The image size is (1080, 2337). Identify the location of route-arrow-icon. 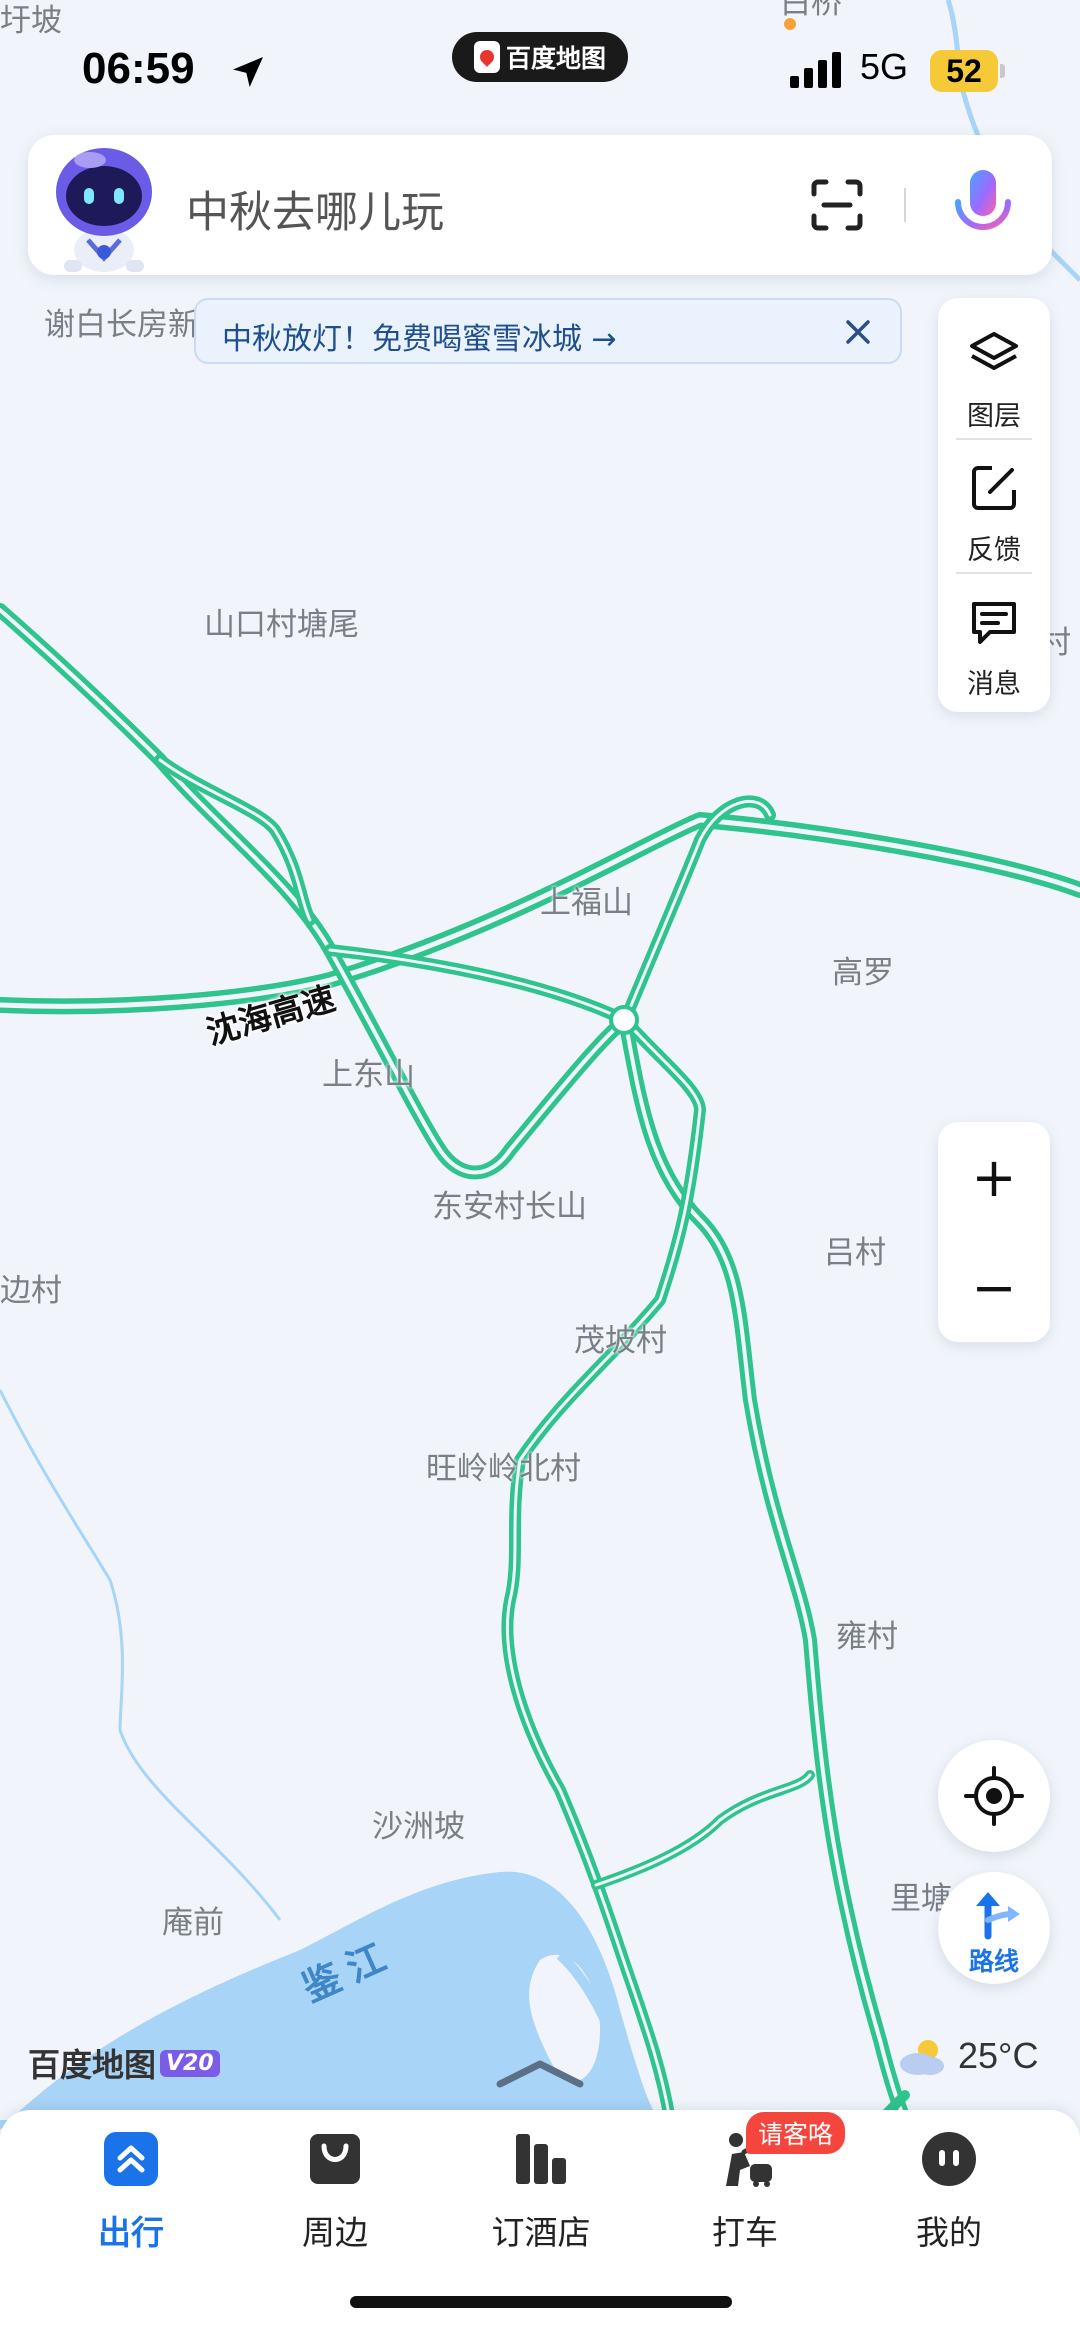
(998, 1916).